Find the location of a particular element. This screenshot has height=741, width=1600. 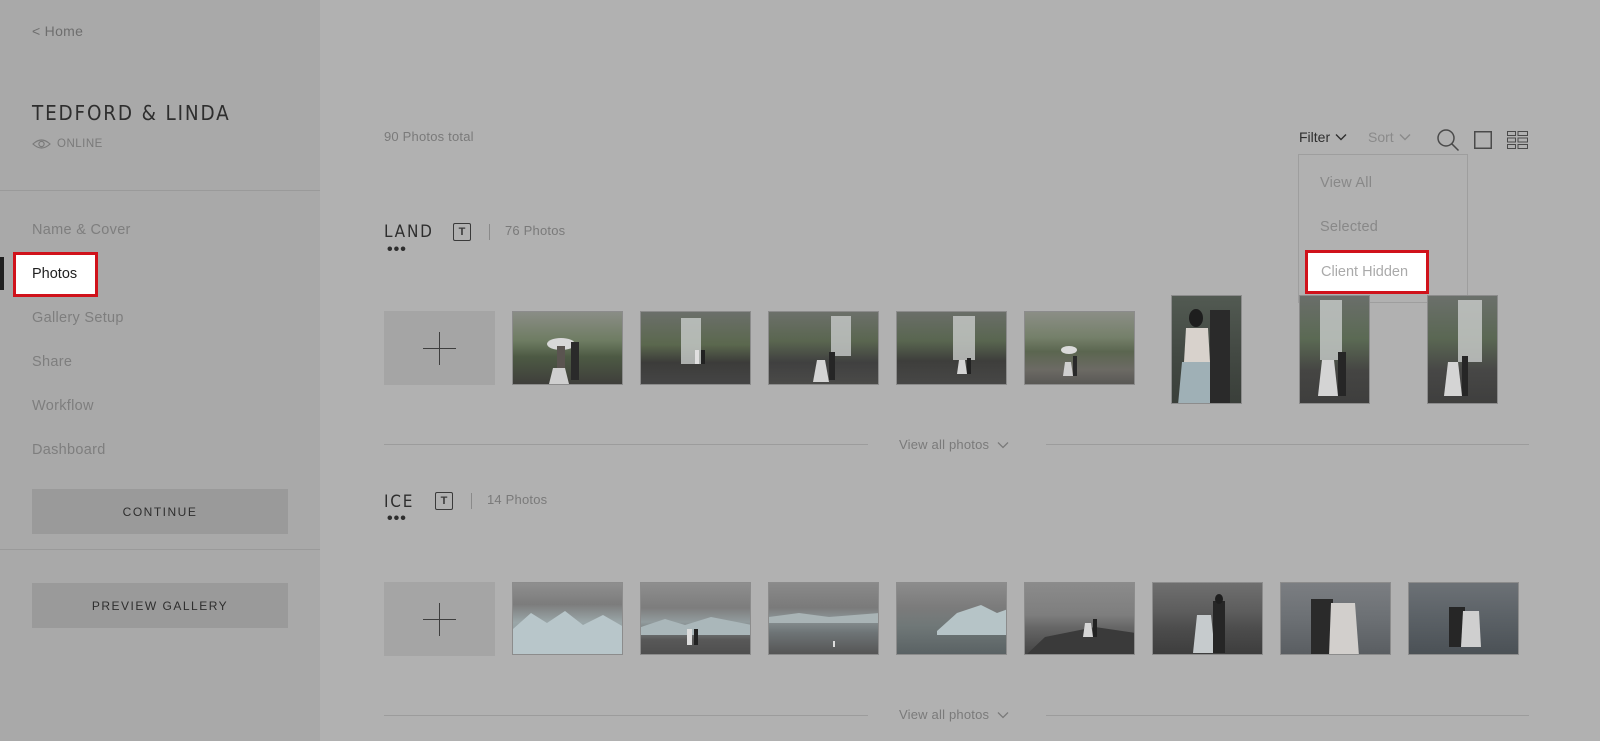

filter-selected: Selected is located at coordinates (1349, 227).